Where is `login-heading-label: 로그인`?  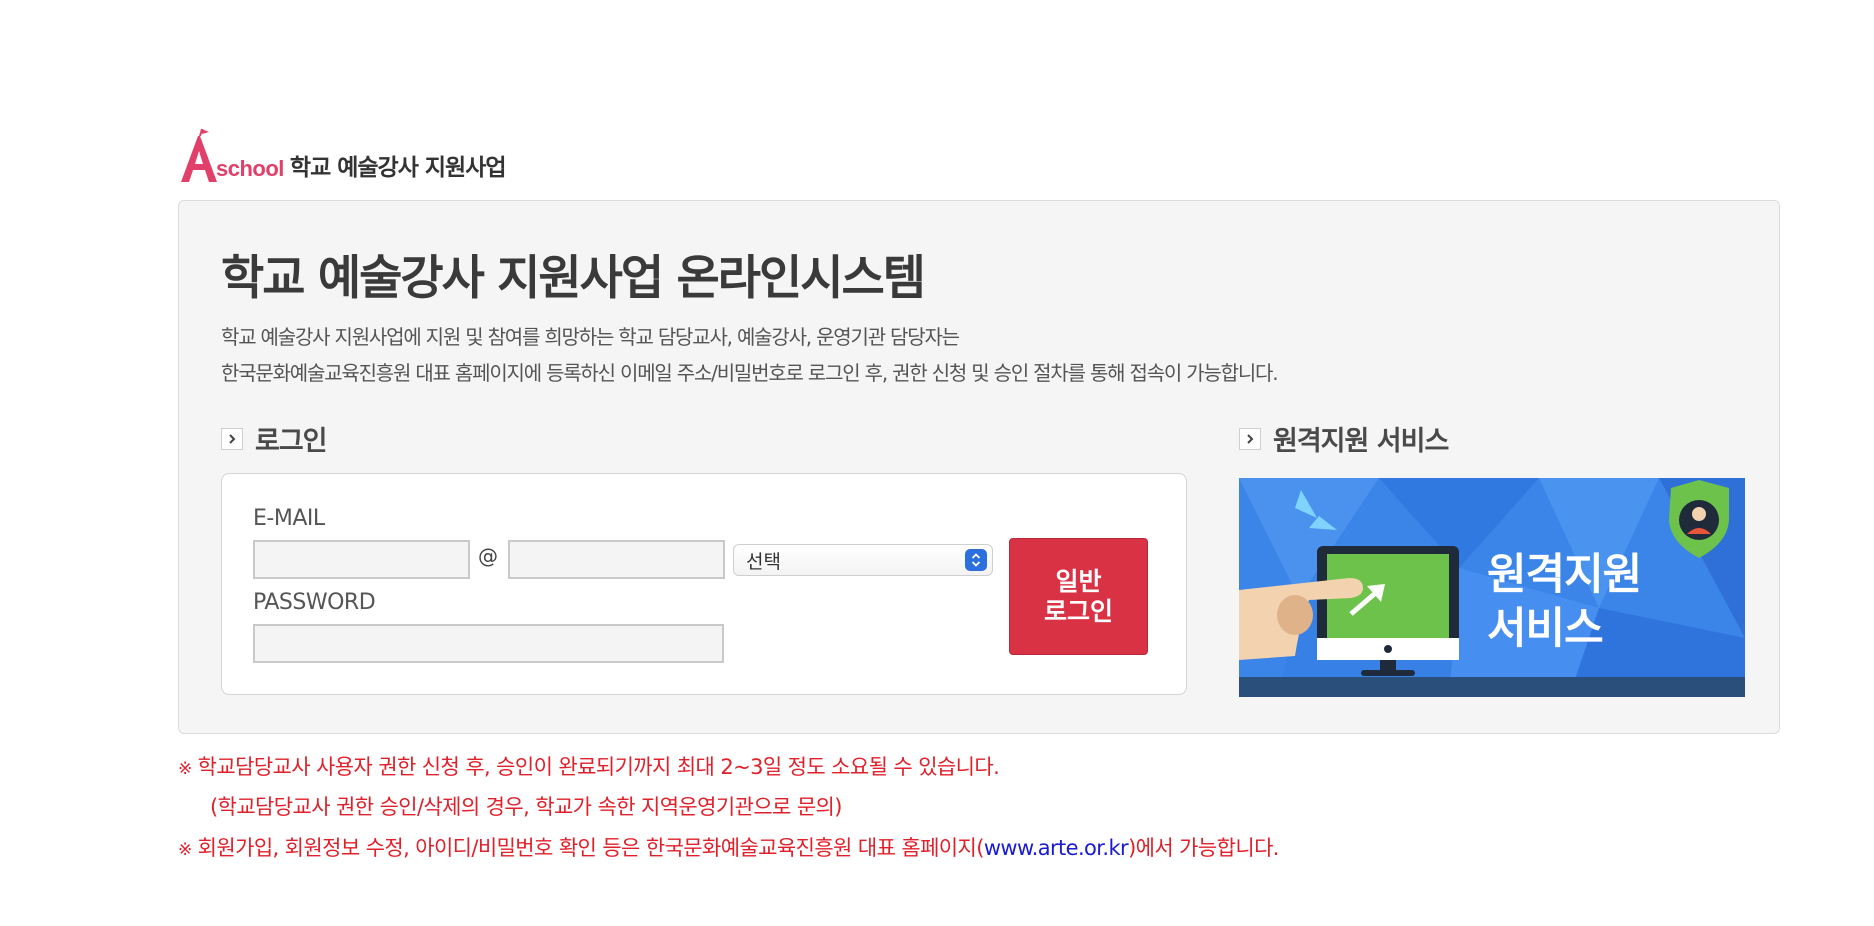
login-heading-label: 로그인 is located at coordinates (291, 441).